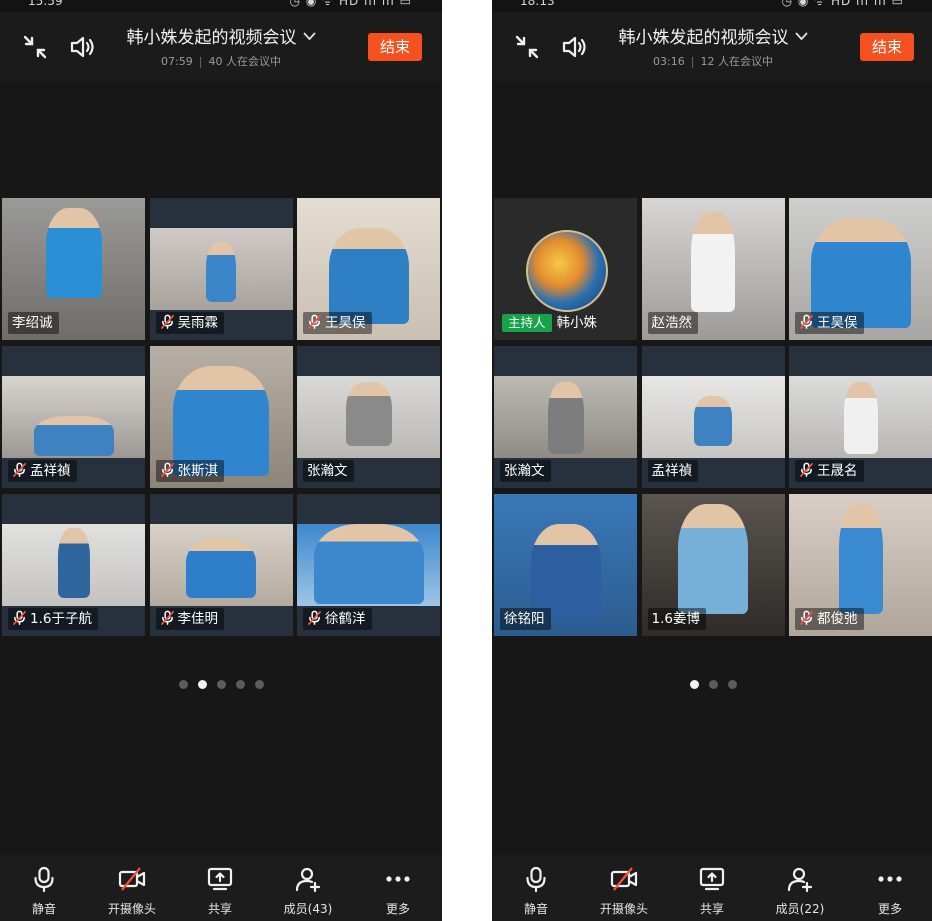 The image size is (932, 921). I want to click on more-dots-icon, so click(890, 879).